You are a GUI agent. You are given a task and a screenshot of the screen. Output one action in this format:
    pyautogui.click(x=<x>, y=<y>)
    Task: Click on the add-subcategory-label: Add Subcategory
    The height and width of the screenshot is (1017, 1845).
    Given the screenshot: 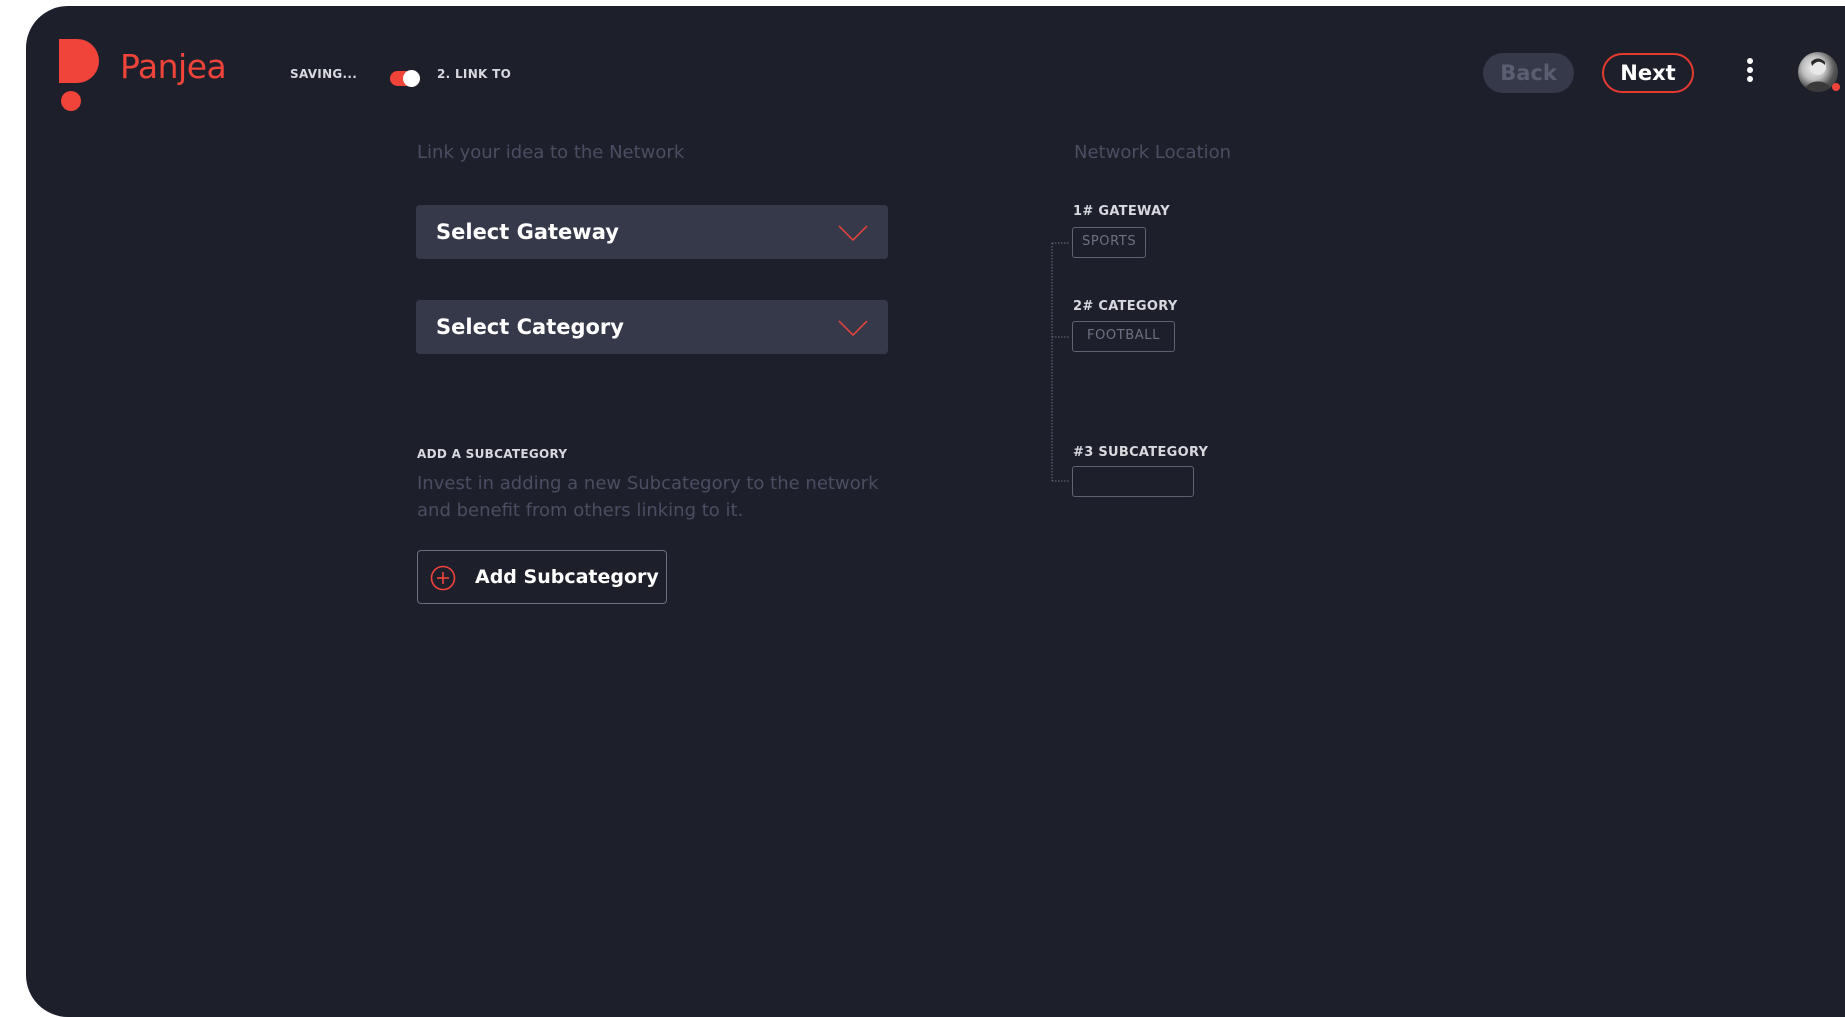 What is the action you would take?
    pyautogui.click(x=567, y=577)
    